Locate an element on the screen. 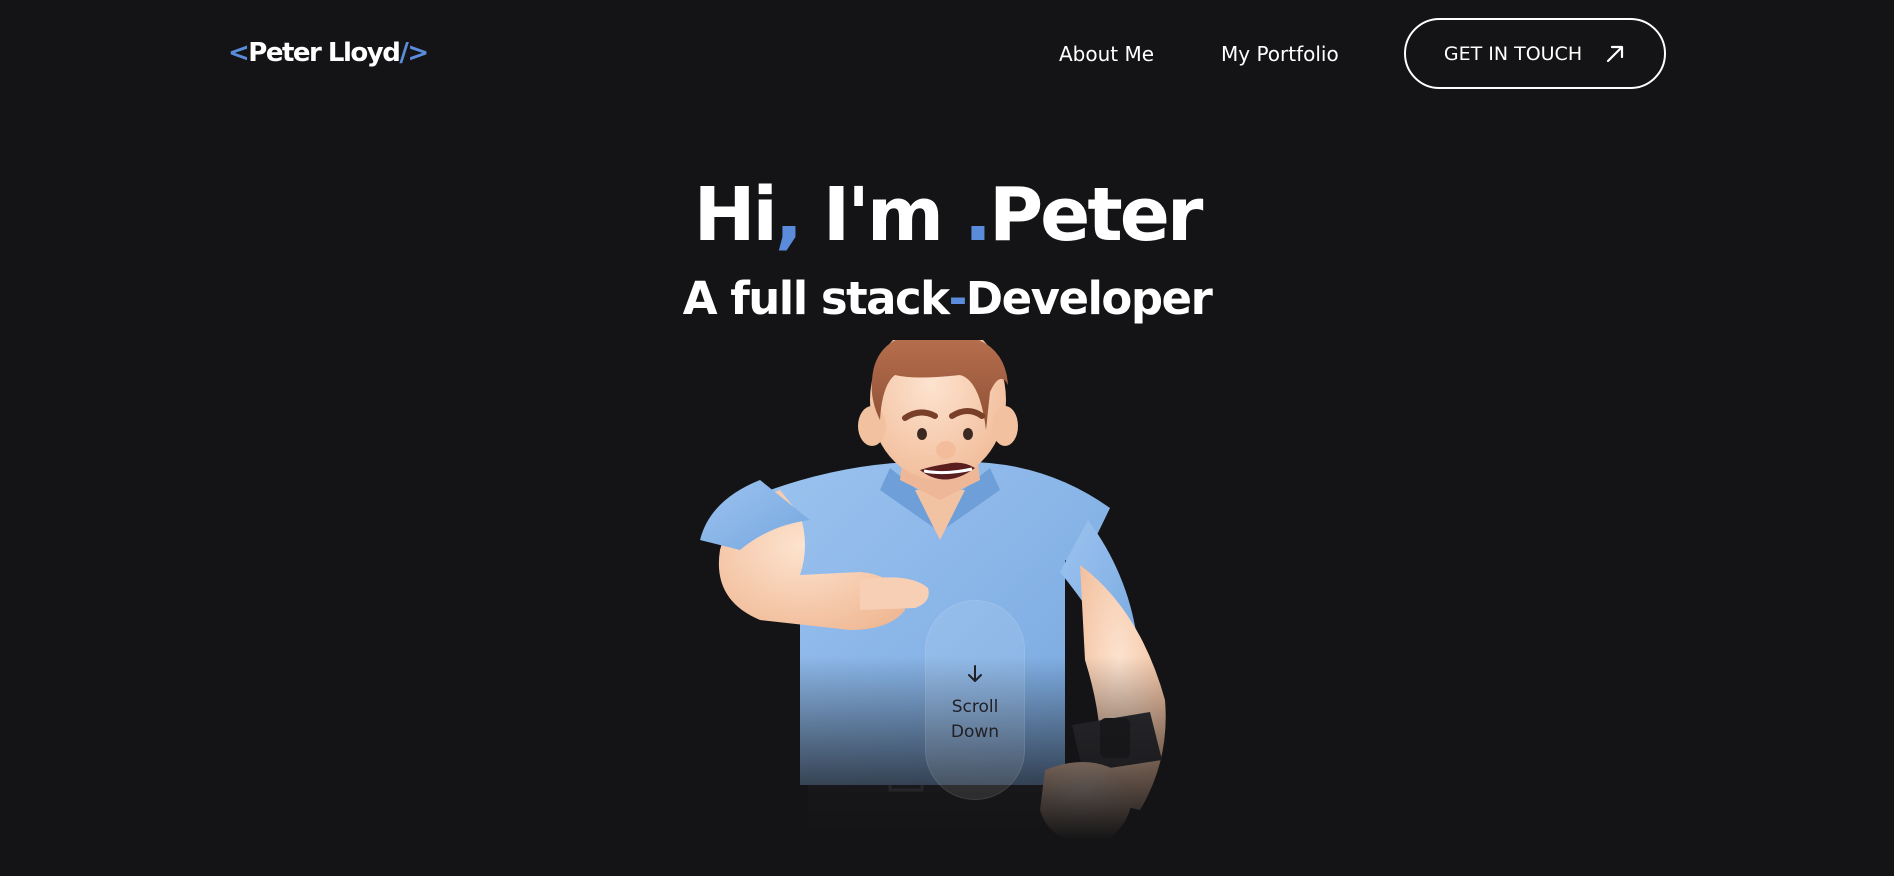 The height and width of the screenshot is (876, 1894). scroll-down-button: Scroll Down is located at coordinates (975, 700).